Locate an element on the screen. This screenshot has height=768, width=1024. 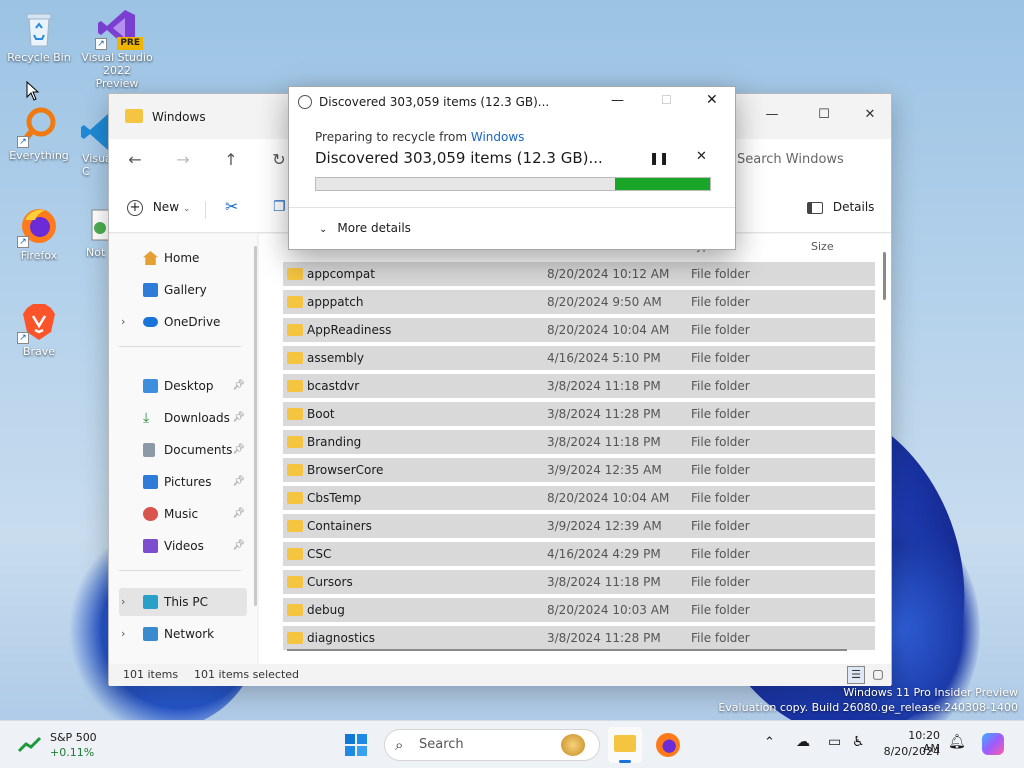
windows-logo-icon is located at coordinates (356, 745).